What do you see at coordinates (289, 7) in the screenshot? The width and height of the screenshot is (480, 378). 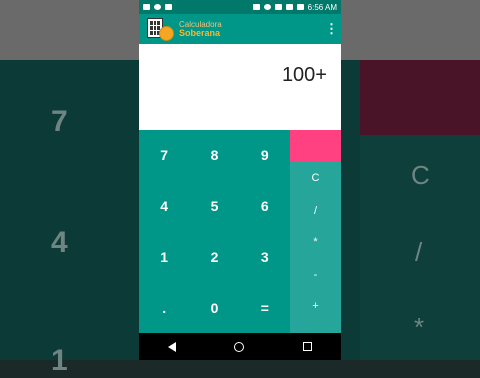 I see `signal-icon` at bounding box center [289, 7].